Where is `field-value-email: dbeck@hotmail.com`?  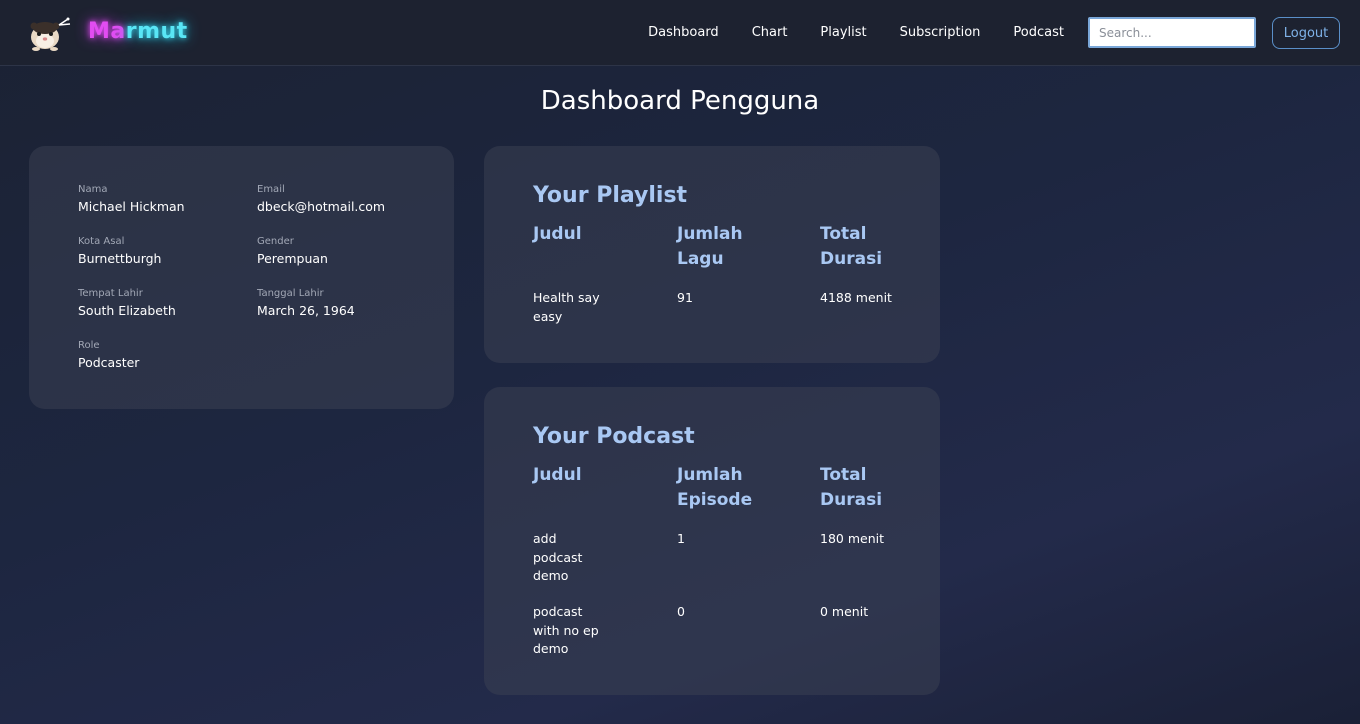
field-value-email: dbeck@hotmail.com is located at coordinates (321, 206).